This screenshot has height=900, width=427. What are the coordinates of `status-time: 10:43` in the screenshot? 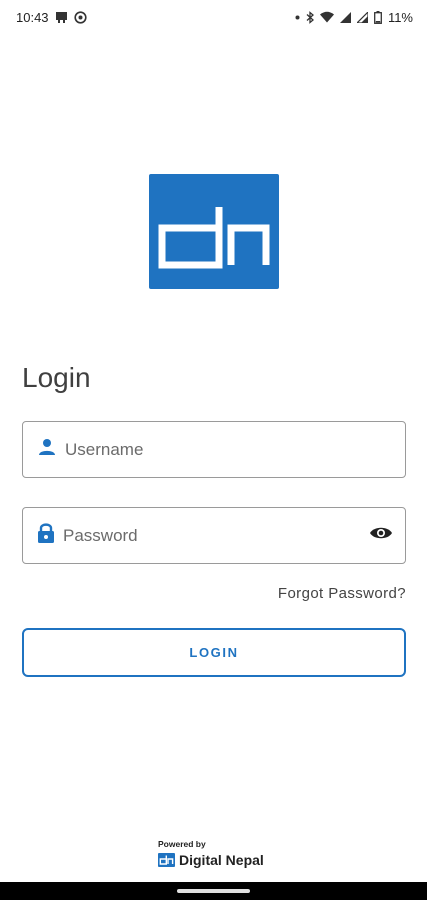 It's located at (32, 17).